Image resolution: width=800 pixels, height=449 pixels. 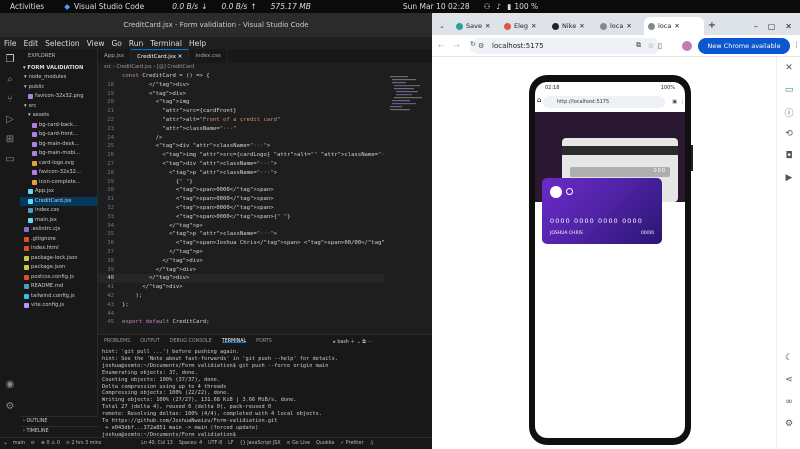 I want to click on browser-tab: Eleg ✕, so click(x=524, y=26).